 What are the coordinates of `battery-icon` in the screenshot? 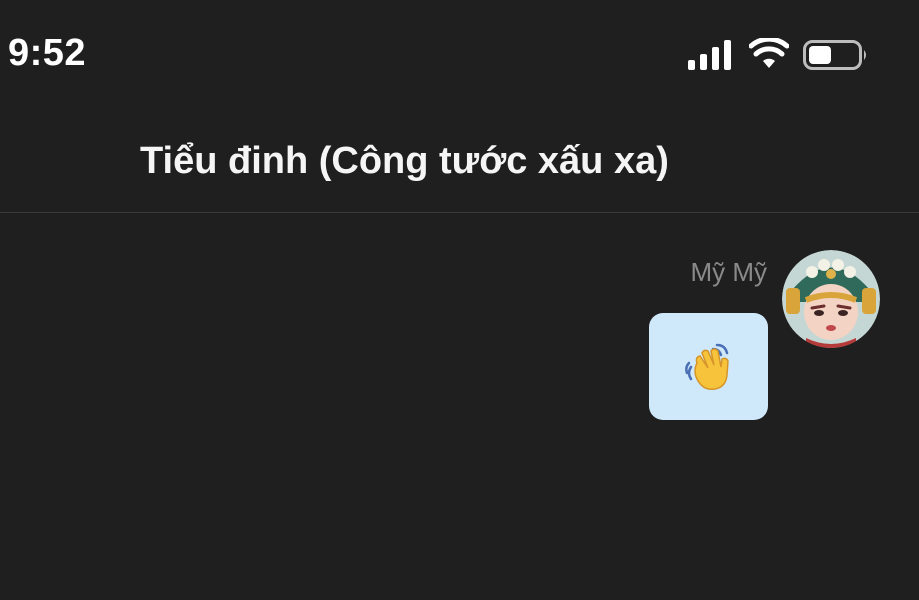 It's located at (834, 55).